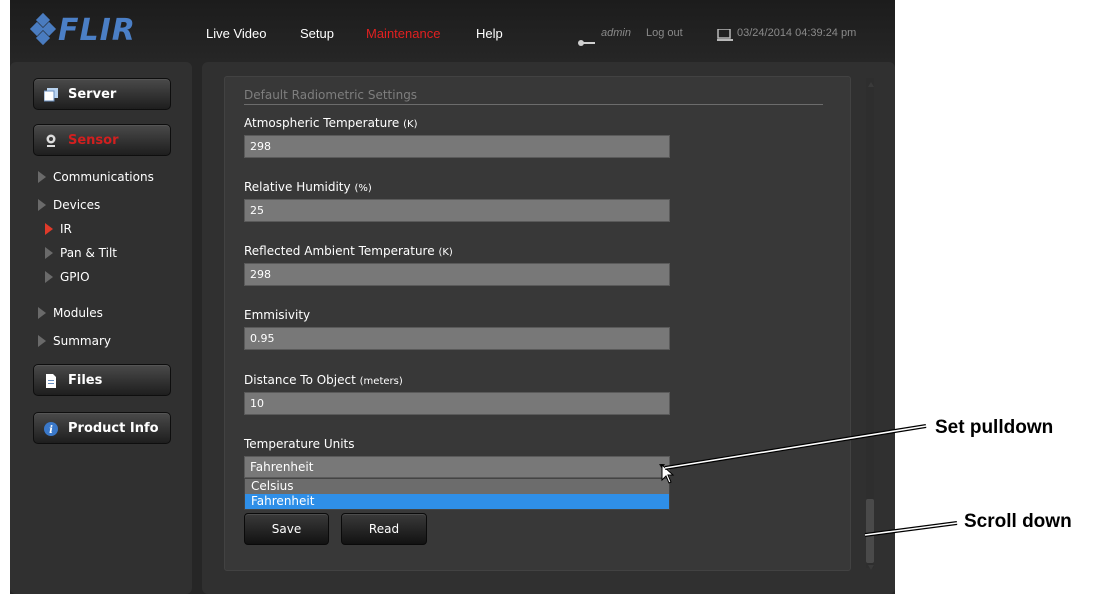 The width and height of the screenshot is (1113, 594). I want to click on annotation-set-pulldown: Set pulldown, so click(994, 427).